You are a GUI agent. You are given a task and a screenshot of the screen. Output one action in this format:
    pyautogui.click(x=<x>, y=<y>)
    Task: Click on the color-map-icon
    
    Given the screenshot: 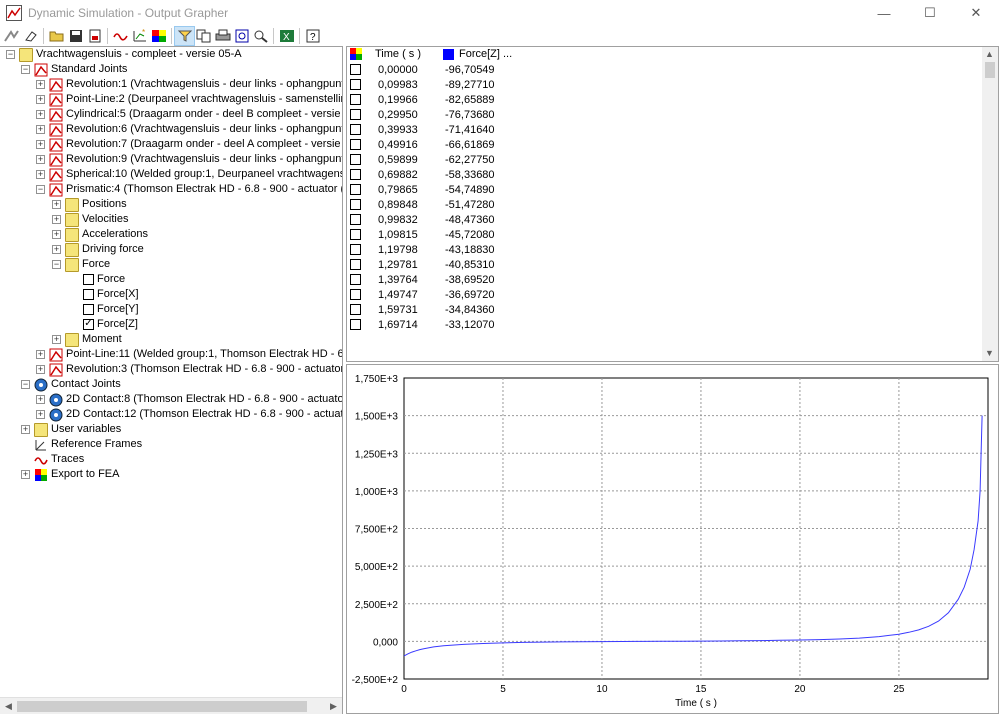 What is the action you would take?
    pyautogui.click(x=158, y=36)
    